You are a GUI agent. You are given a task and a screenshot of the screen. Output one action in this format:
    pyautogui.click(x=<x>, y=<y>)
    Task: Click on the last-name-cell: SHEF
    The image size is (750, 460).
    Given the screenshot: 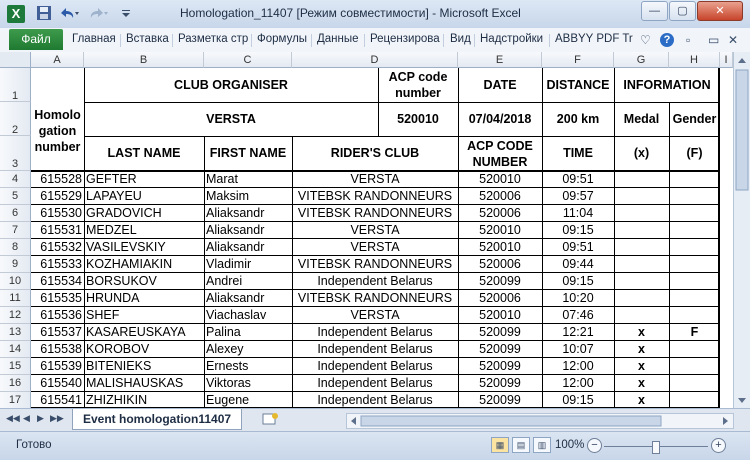 What is the action you would take?
    pyautogui.click(x=144, y=315)
    